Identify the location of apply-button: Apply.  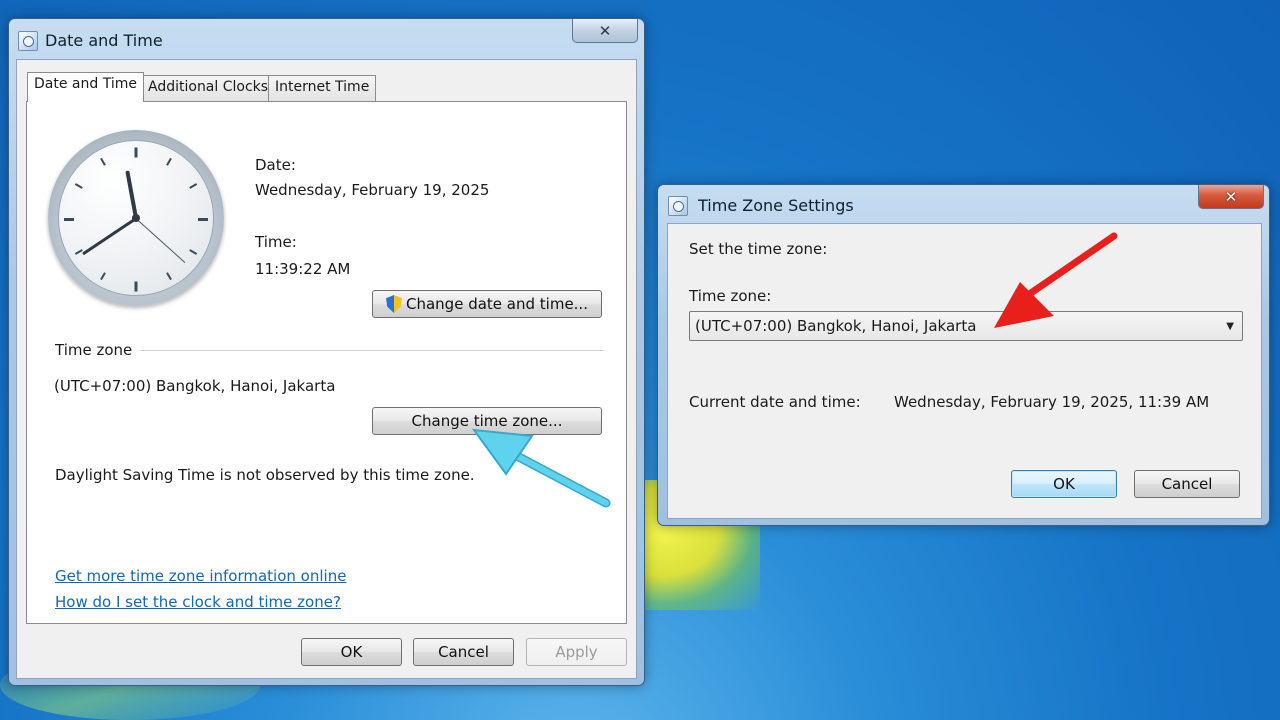
(576, 652).